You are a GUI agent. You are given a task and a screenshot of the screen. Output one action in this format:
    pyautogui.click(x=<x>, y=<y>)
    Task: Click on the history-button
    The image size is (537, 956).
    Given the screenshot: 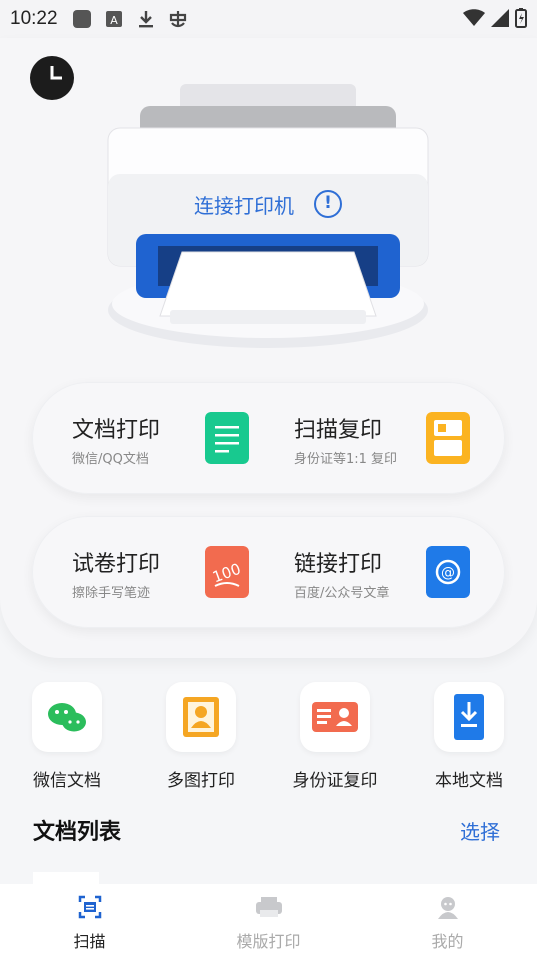 What is the action you would take?
    pyautogui.click(x=52, y=78)
    